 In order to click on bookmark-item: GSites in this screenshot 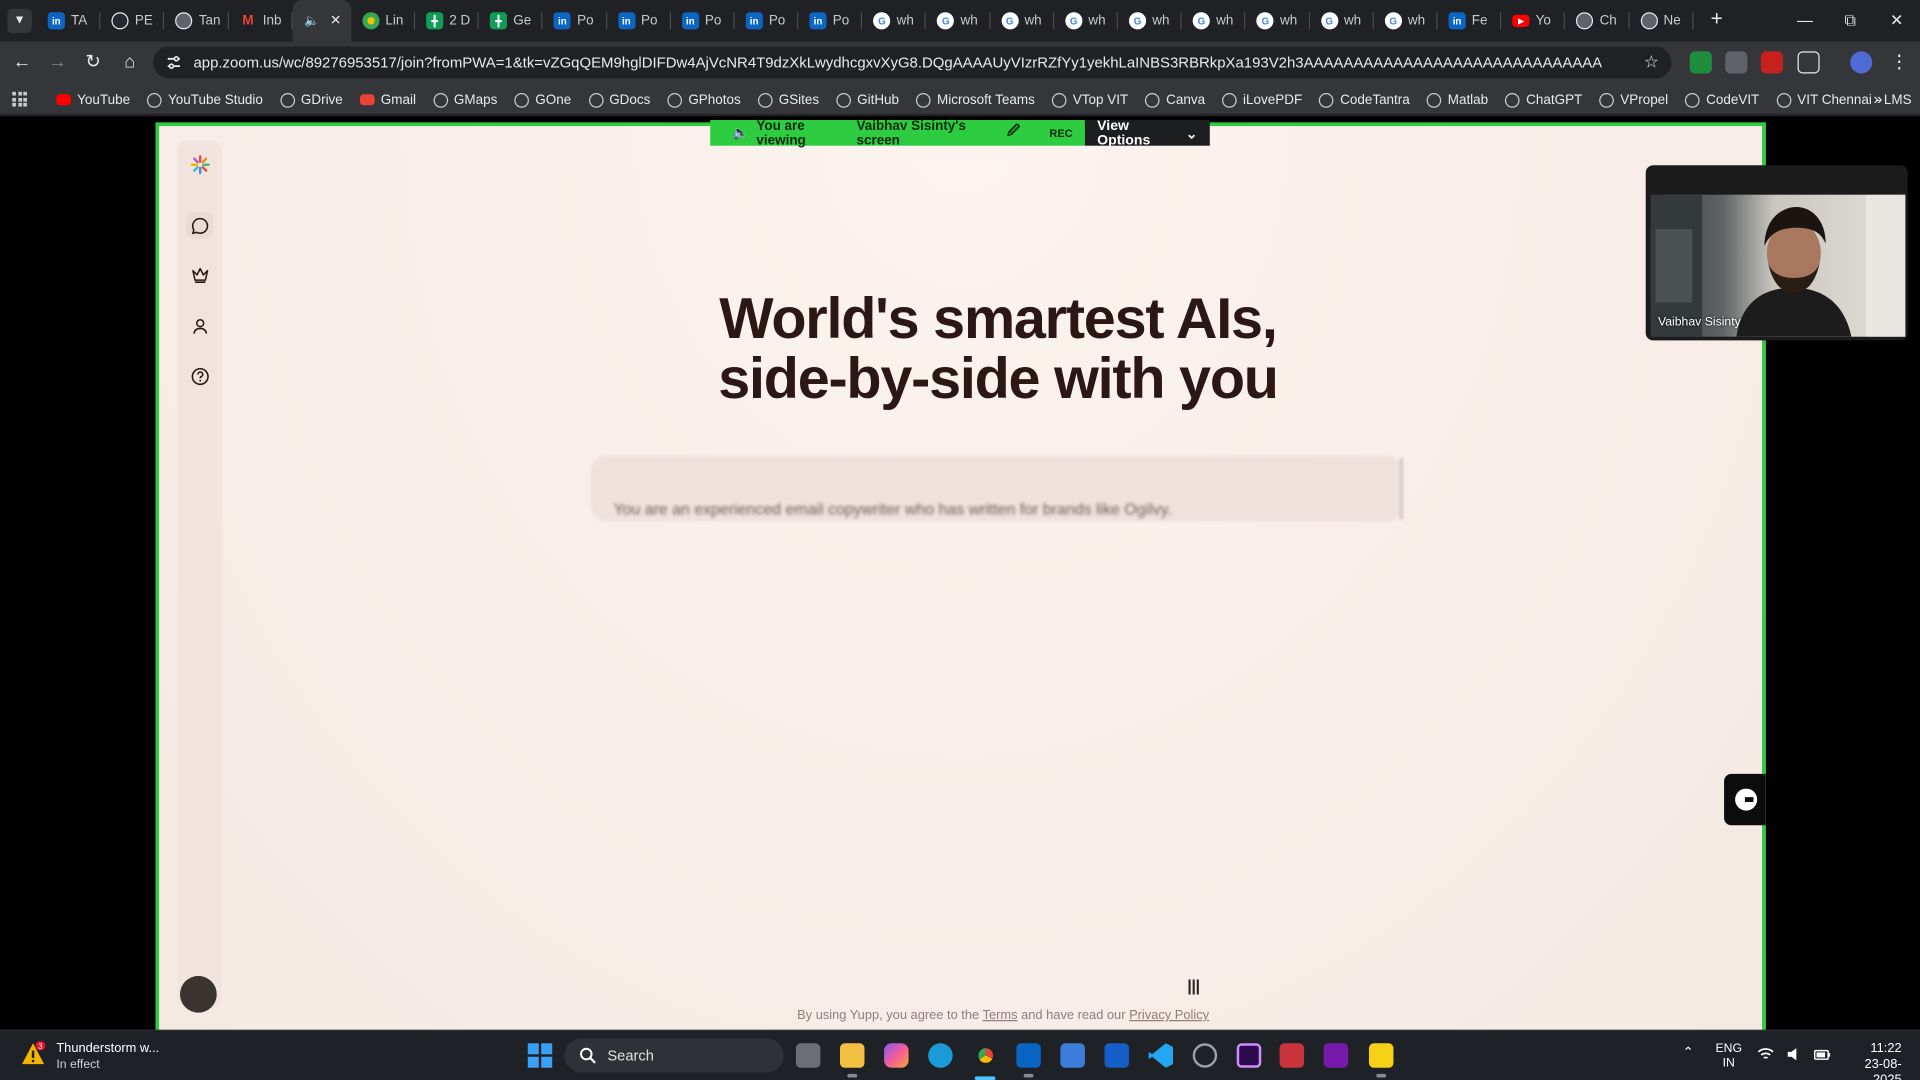, I will do `click(787, 99)`.